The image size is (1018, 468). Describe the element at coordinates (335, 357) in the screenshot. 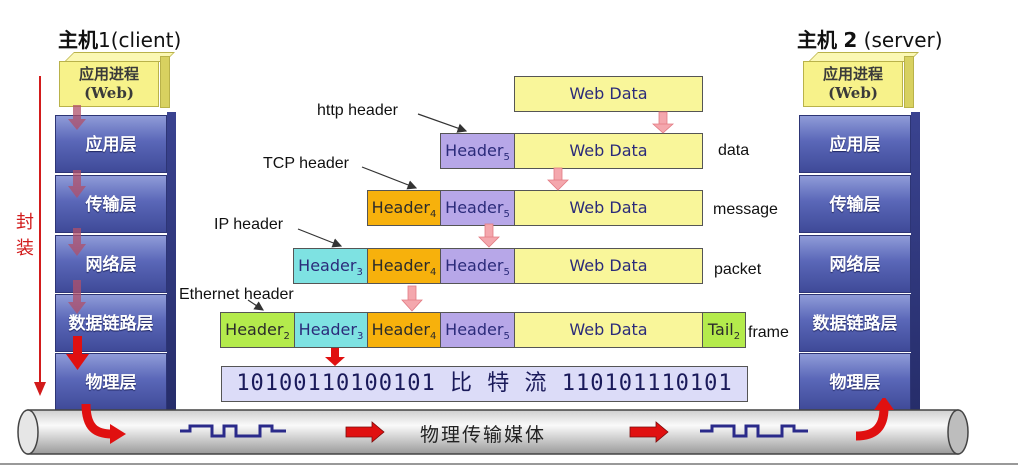

I see `red-down-arrow` at that location.